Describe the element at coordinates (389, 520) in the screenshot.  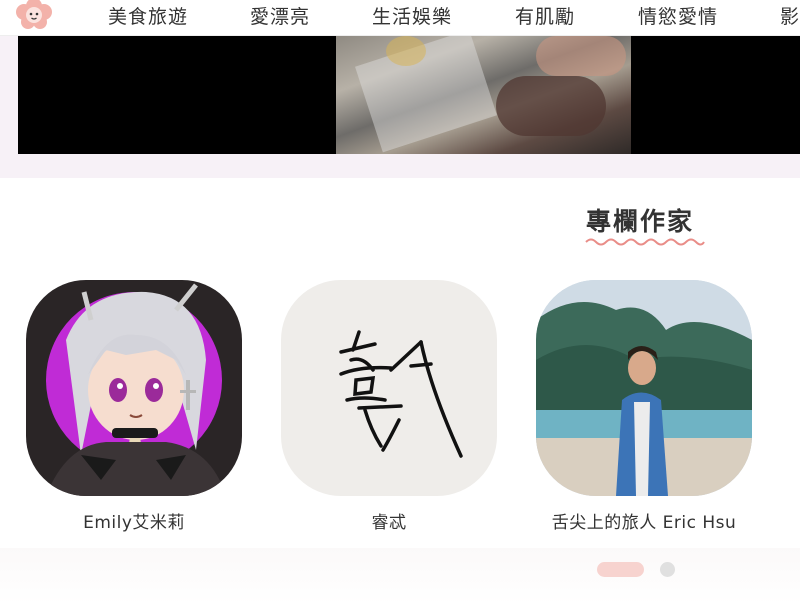
I see `author-name: 睿忒` at that location.